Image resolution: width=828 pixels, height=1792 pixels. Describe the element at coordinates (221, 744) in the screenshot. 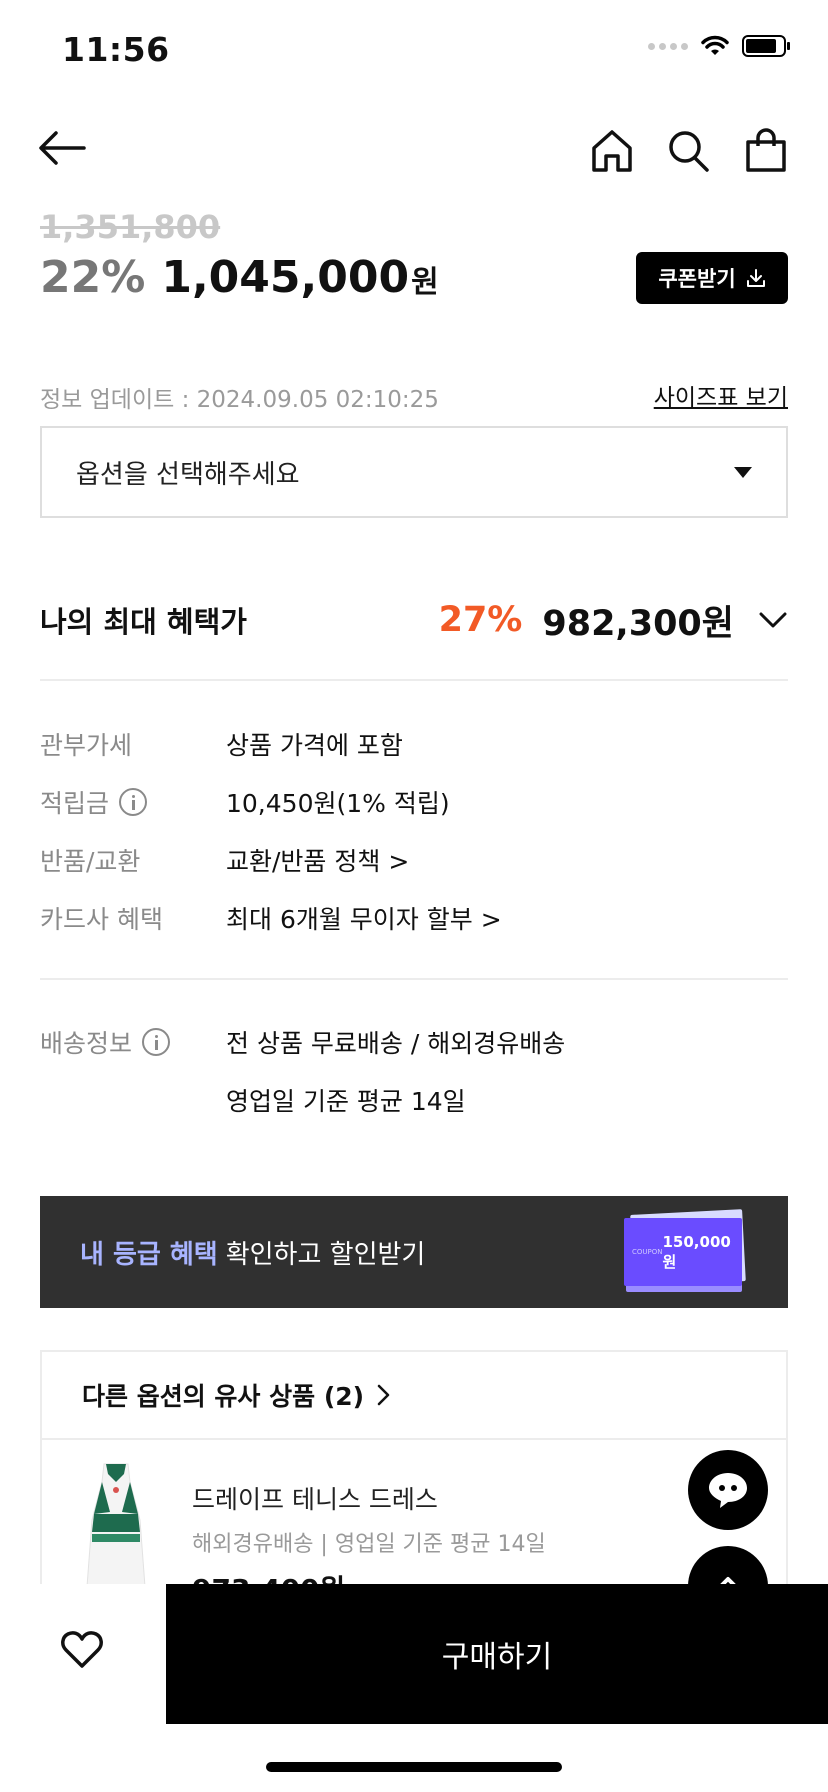

I see `info-row-customs: 관부가세 상품 가격에 포함` at that location.